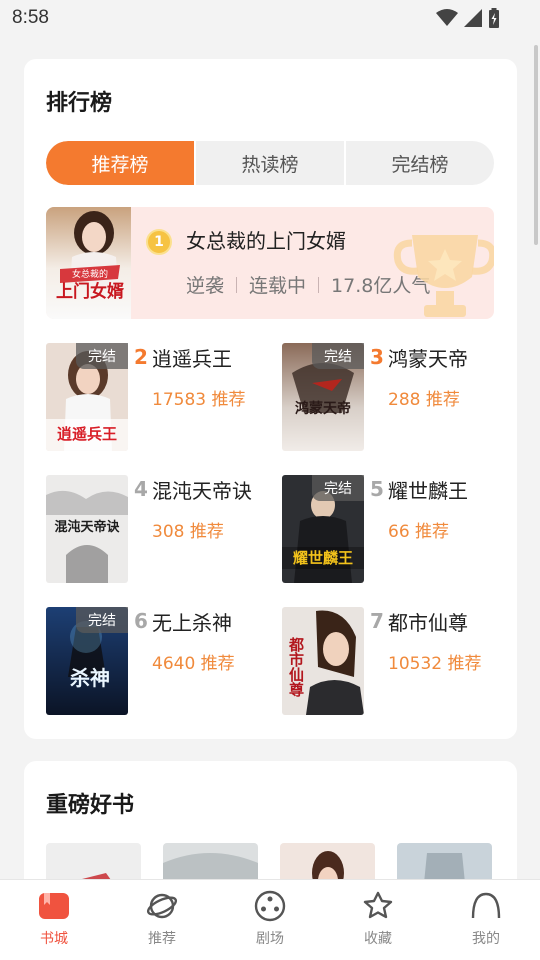  Describe the element at coordinates (473, 18) in the screenshot. I see `signal-icon` at that location.